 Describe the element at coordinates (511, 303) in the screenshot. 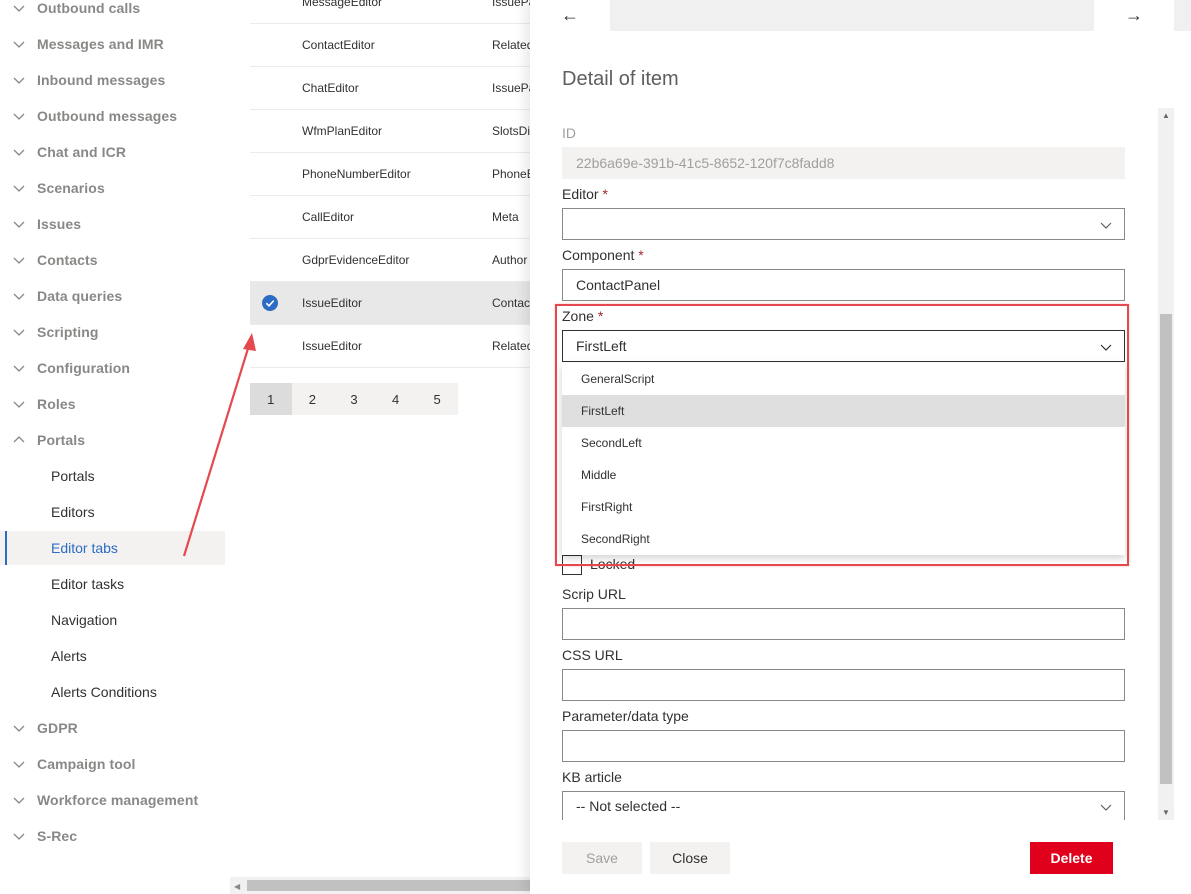

I see `row-component: Contac` at that location.